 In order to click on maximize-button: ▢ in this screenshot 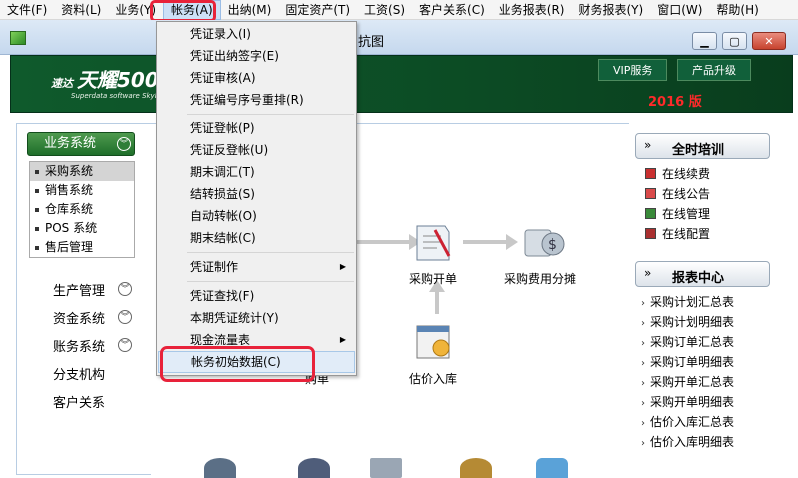, I will do `click(734, 41)`.